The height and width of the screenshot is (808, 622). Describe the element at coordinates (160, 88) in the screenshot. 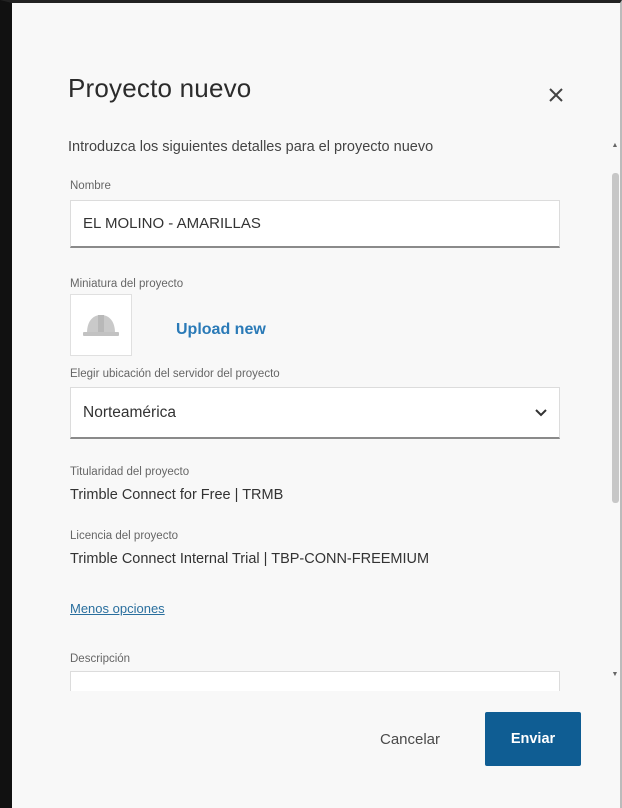

I see `dialog-title: Proyecto nuevo` at that location.